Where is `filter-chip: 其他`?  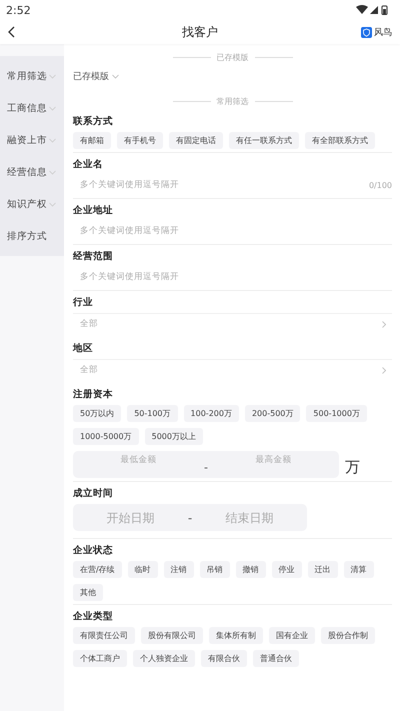 filter-chip: 其他 is located at coordinates (88, 592).